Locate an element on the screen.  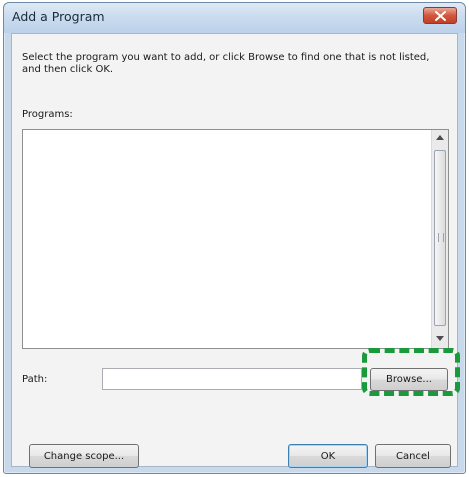
close-icon is located at coordinates (440, 16).